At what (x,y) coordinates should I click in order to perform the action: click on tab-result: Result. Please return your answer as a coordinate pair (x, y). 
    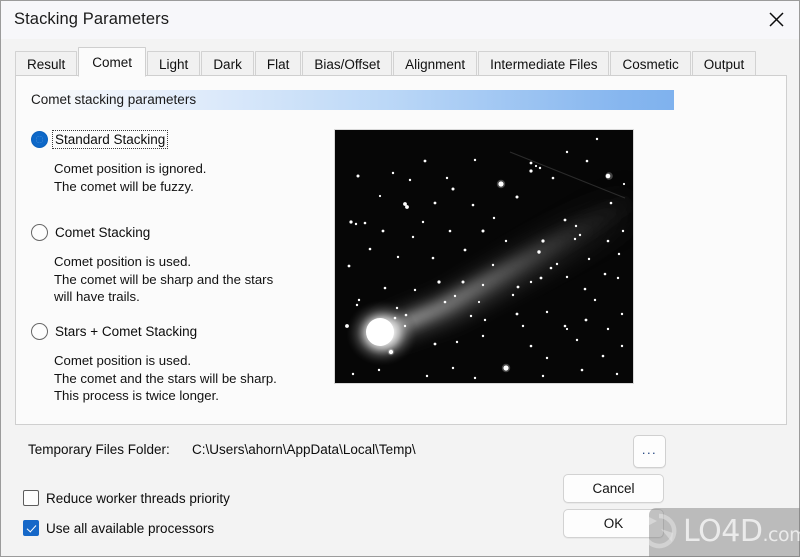
    Looking at the image, I should click on (46, 63).